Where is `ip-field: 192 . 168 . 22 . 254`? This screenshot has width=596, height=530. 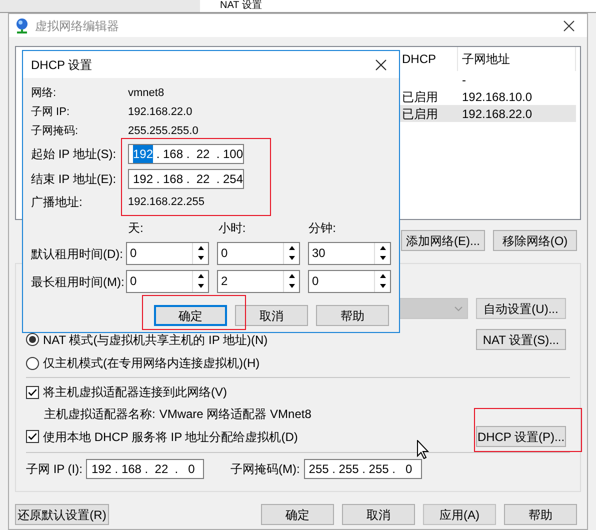
ip-field: 192 . 168 . 22 . 254 is located at coordinates (186, 178).